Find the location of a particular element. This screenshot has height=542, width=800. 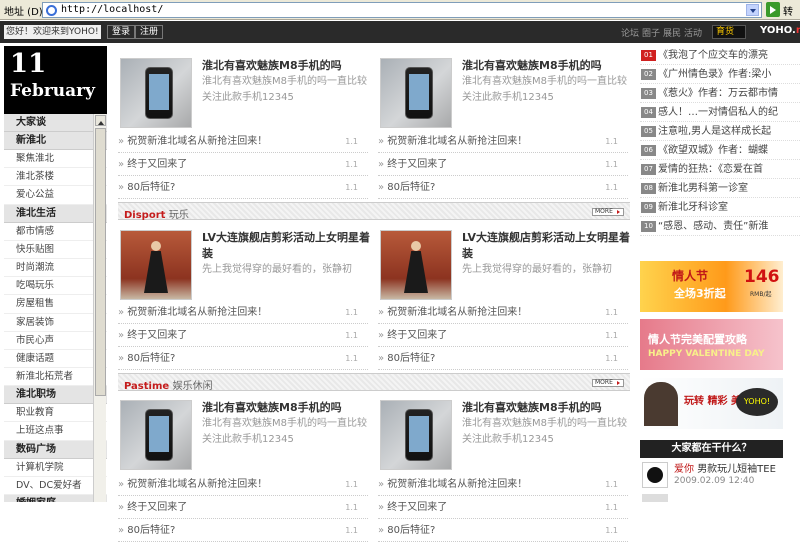

scroll-thumb is located at coordinates (100, 262).